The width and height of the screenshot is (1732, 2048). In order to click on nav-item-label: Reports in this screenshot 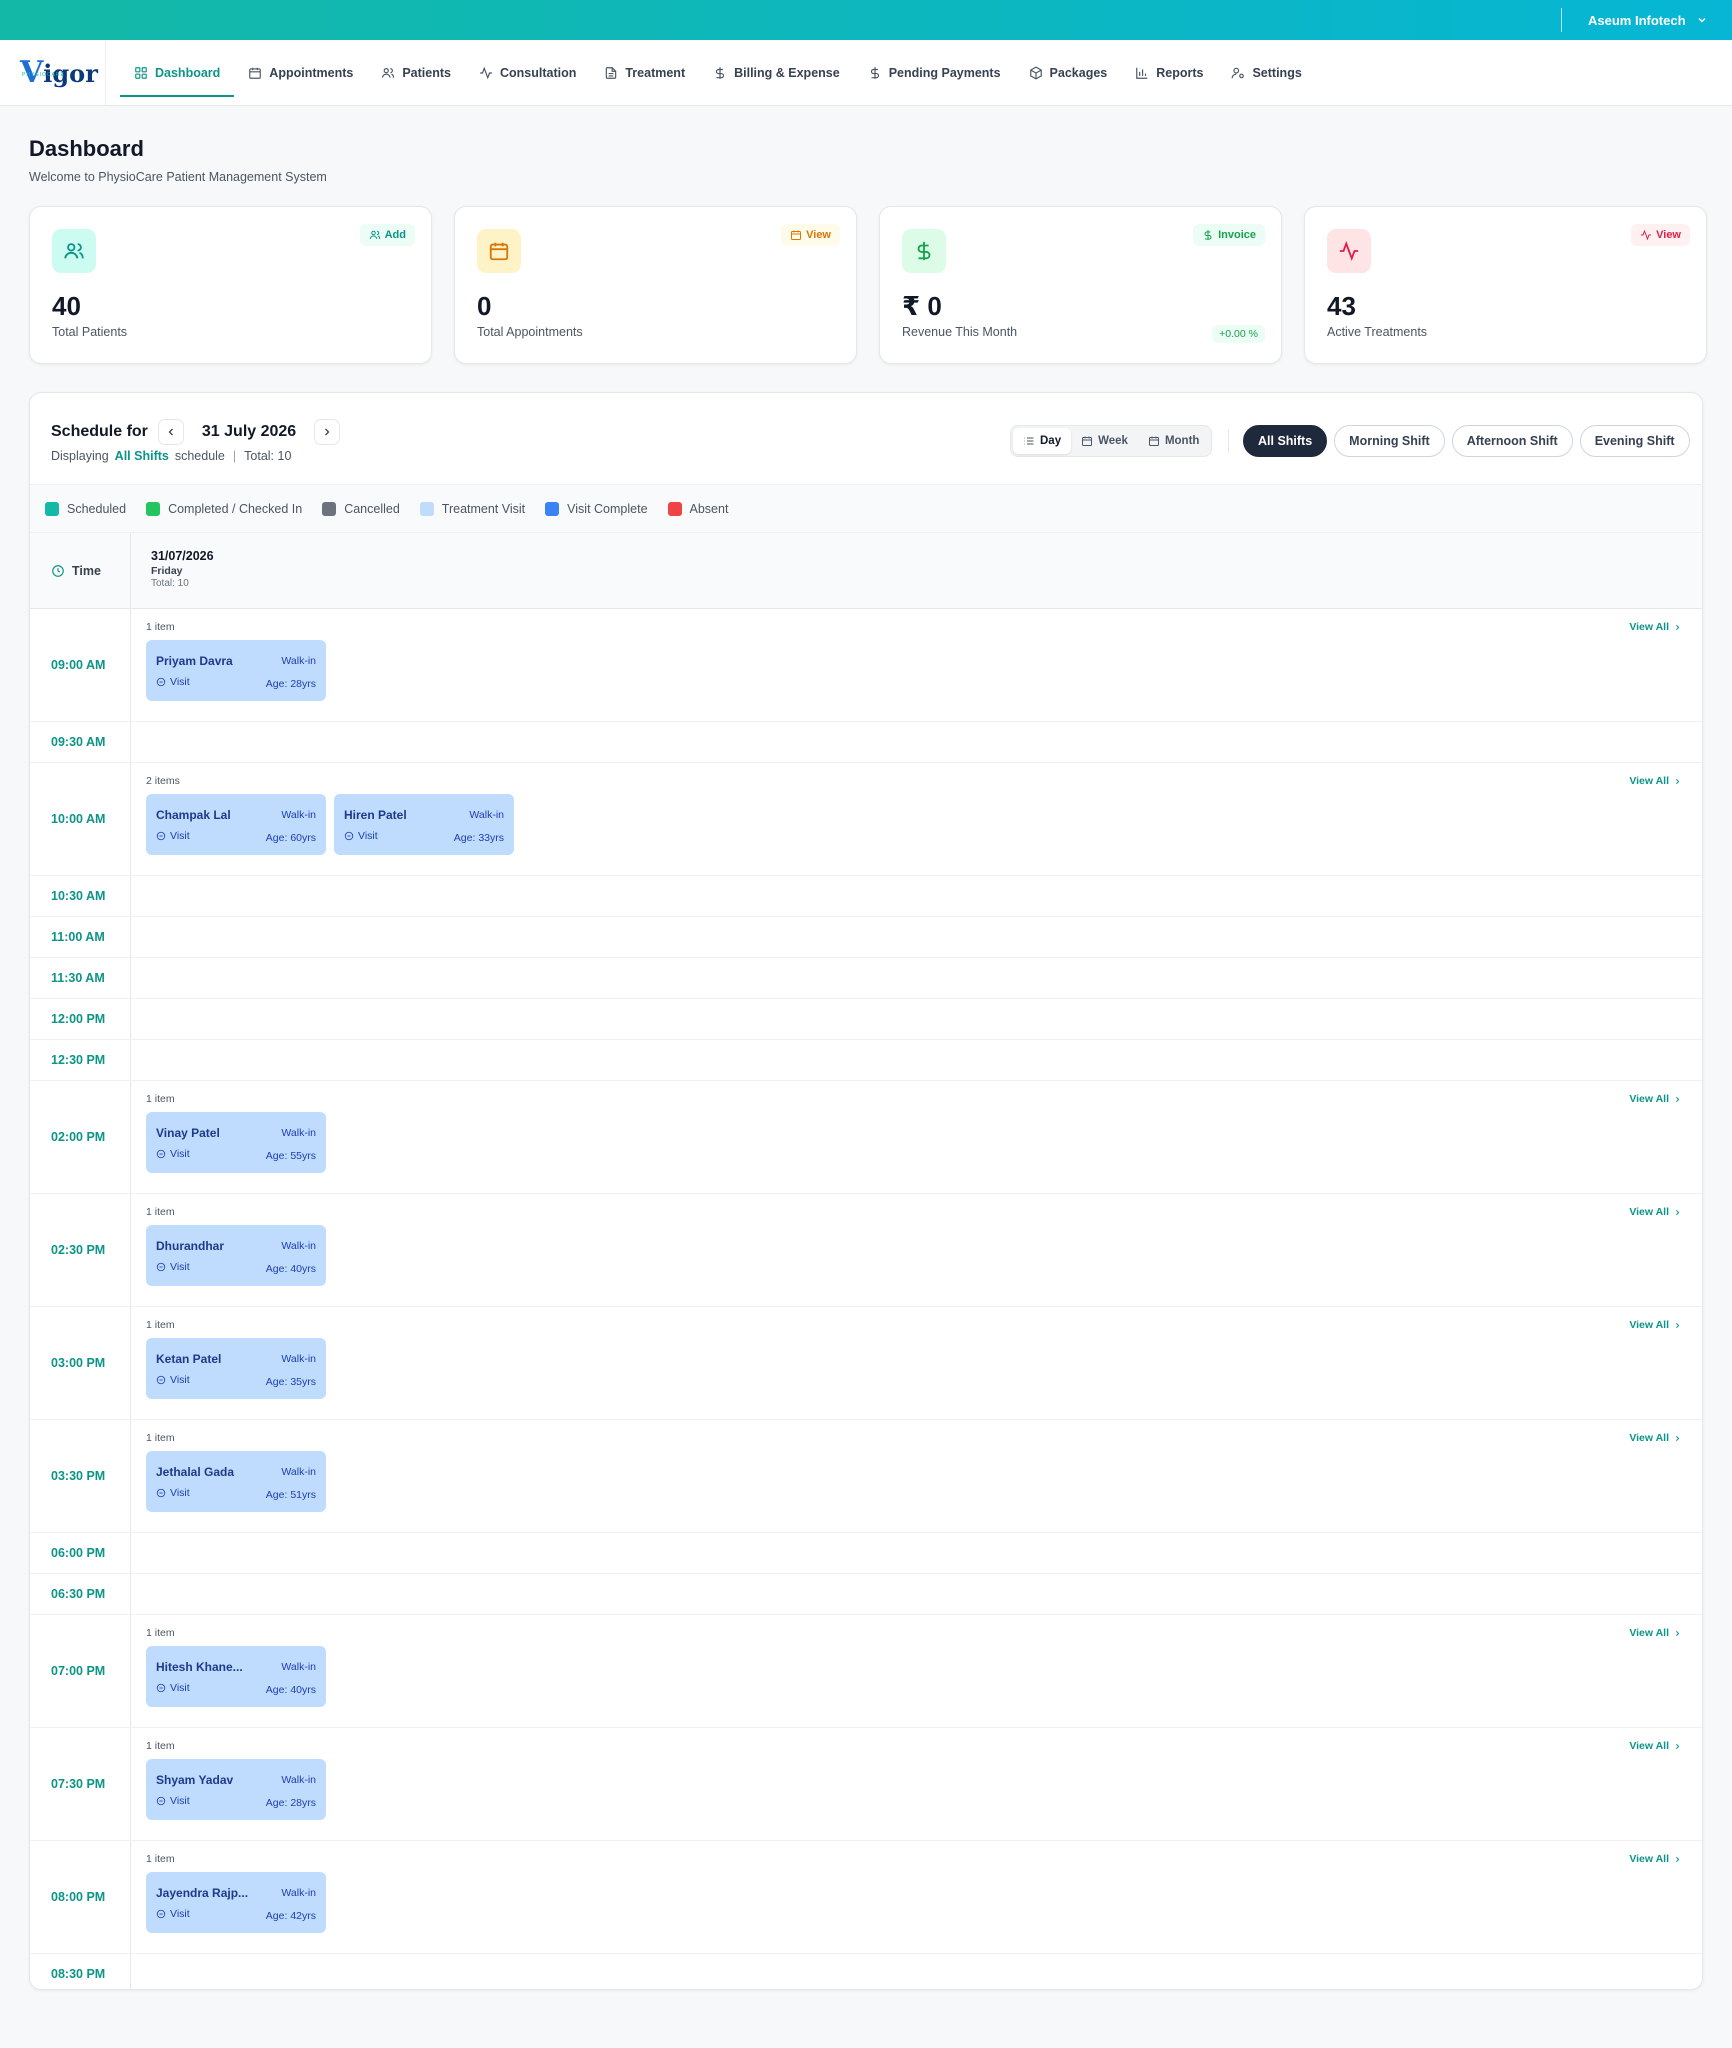, I will do `click(1180, 72)`.